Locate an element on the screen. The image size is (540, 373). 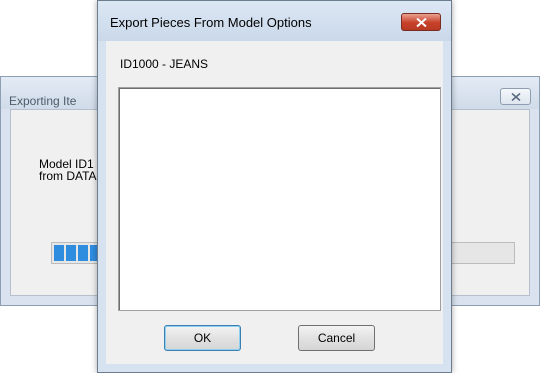
cancel-button: Cancel is located at coordinates (336, 338).